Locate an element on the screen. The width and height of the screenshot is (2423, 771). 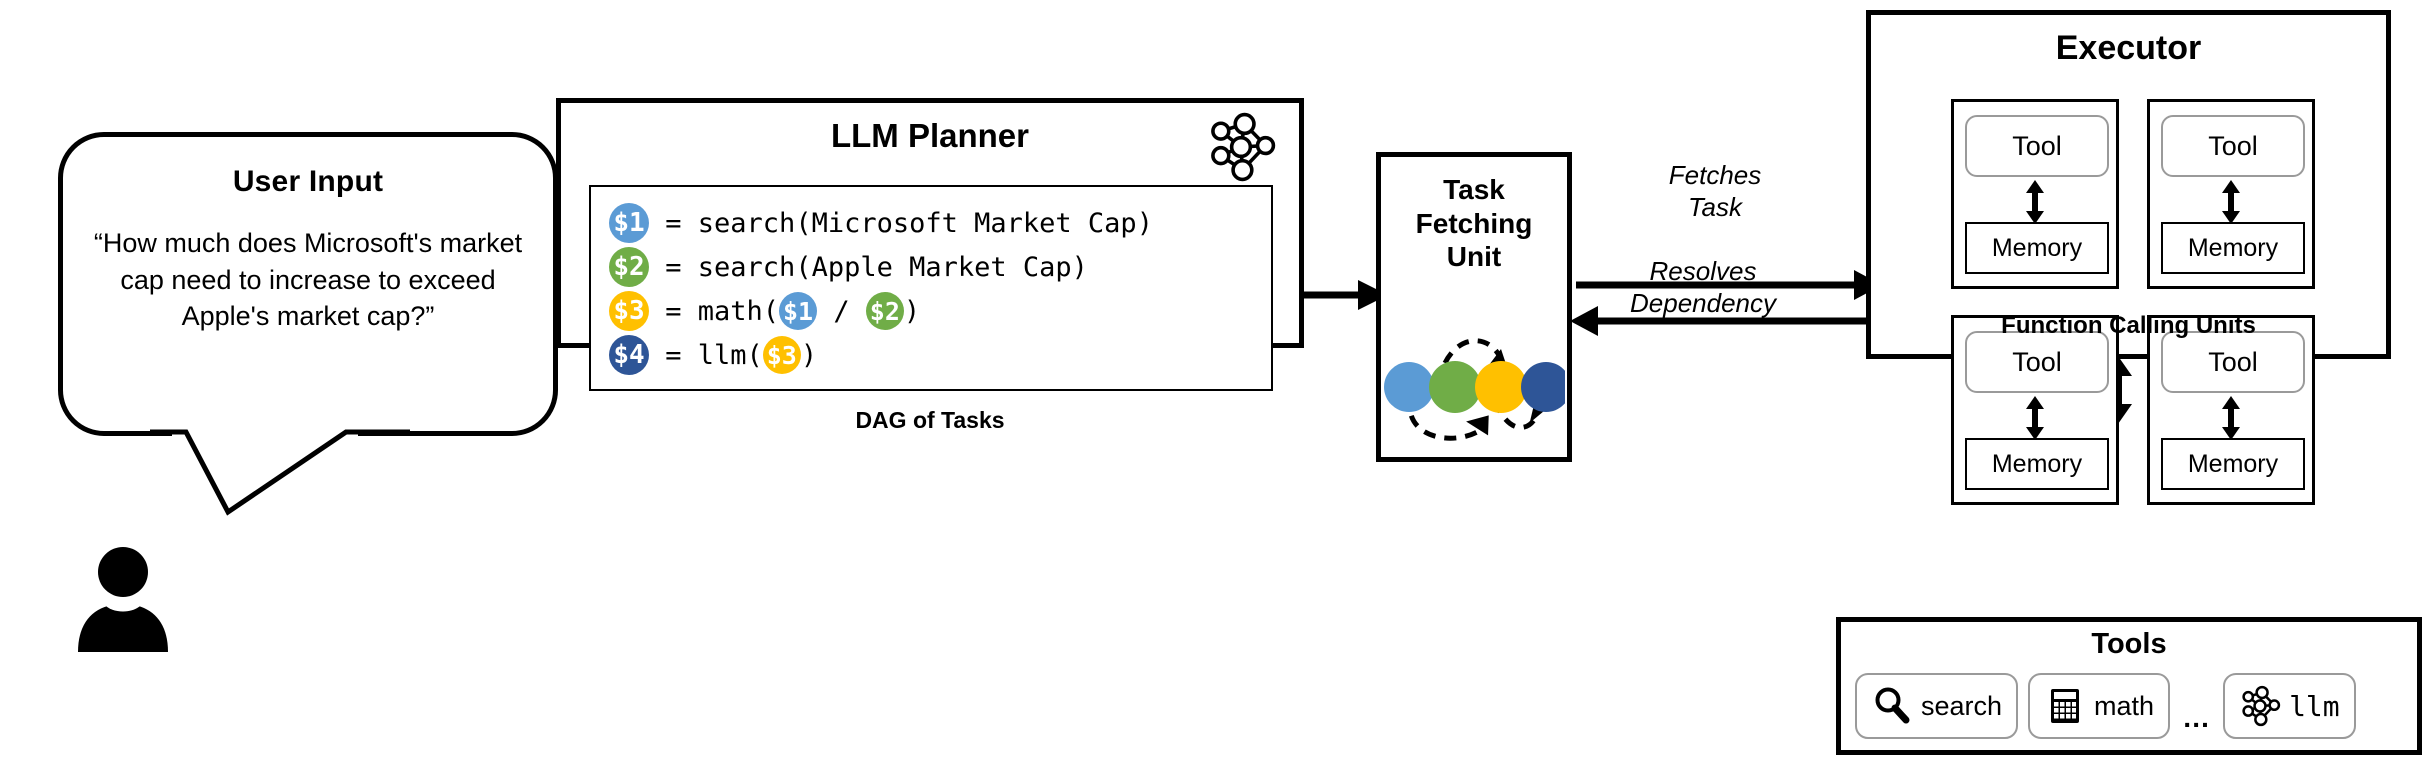
tool-pill-llm: llm is located at coordinates (2289, 706).